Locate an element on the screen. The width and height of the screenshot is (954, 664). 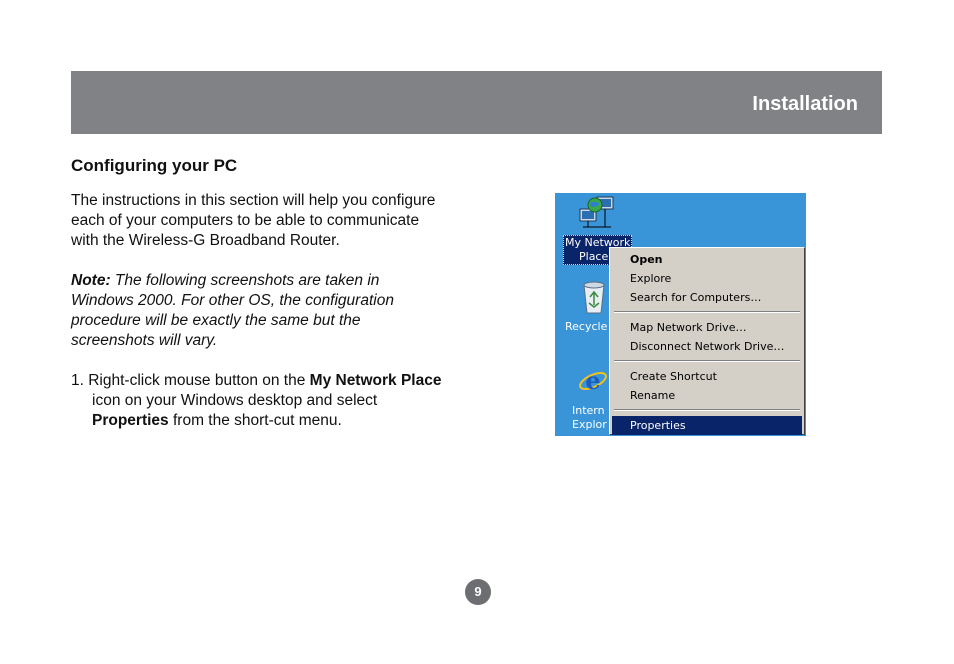
menu-item-create-shortcut: Create Shortcut is located at coordinates (707, 376).